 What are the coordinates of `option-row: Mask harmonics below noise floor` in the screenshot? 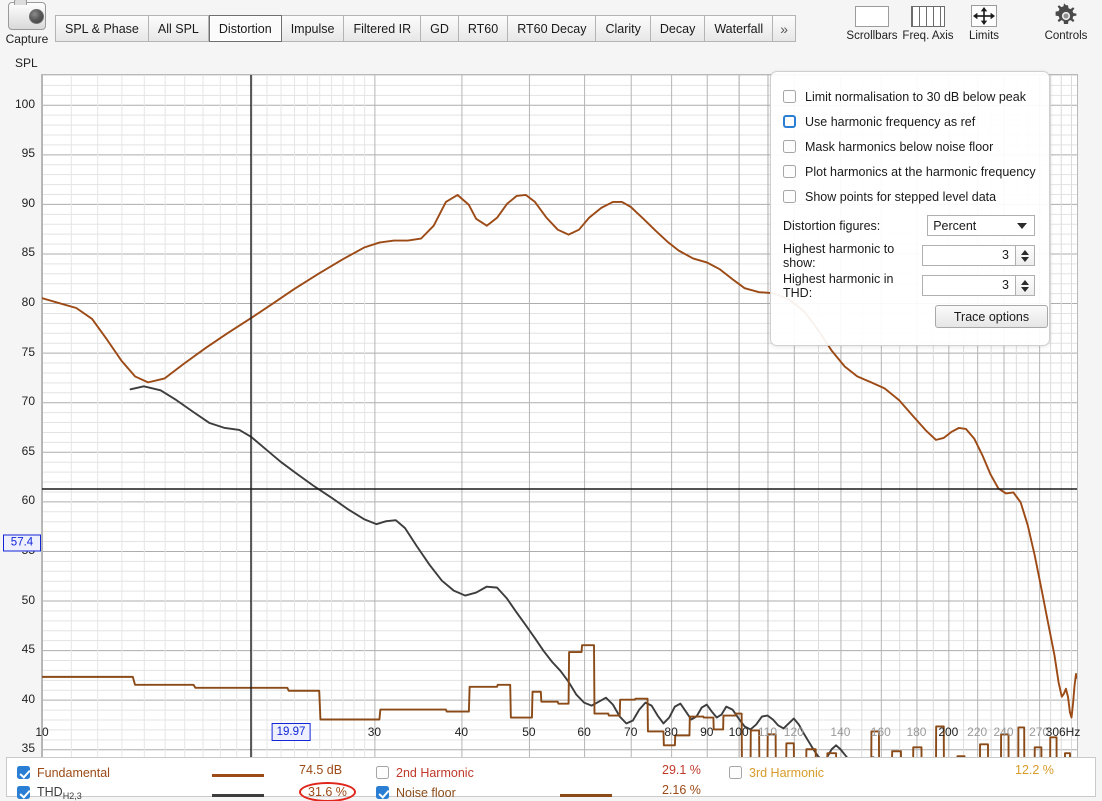 It's located at (909, 146).